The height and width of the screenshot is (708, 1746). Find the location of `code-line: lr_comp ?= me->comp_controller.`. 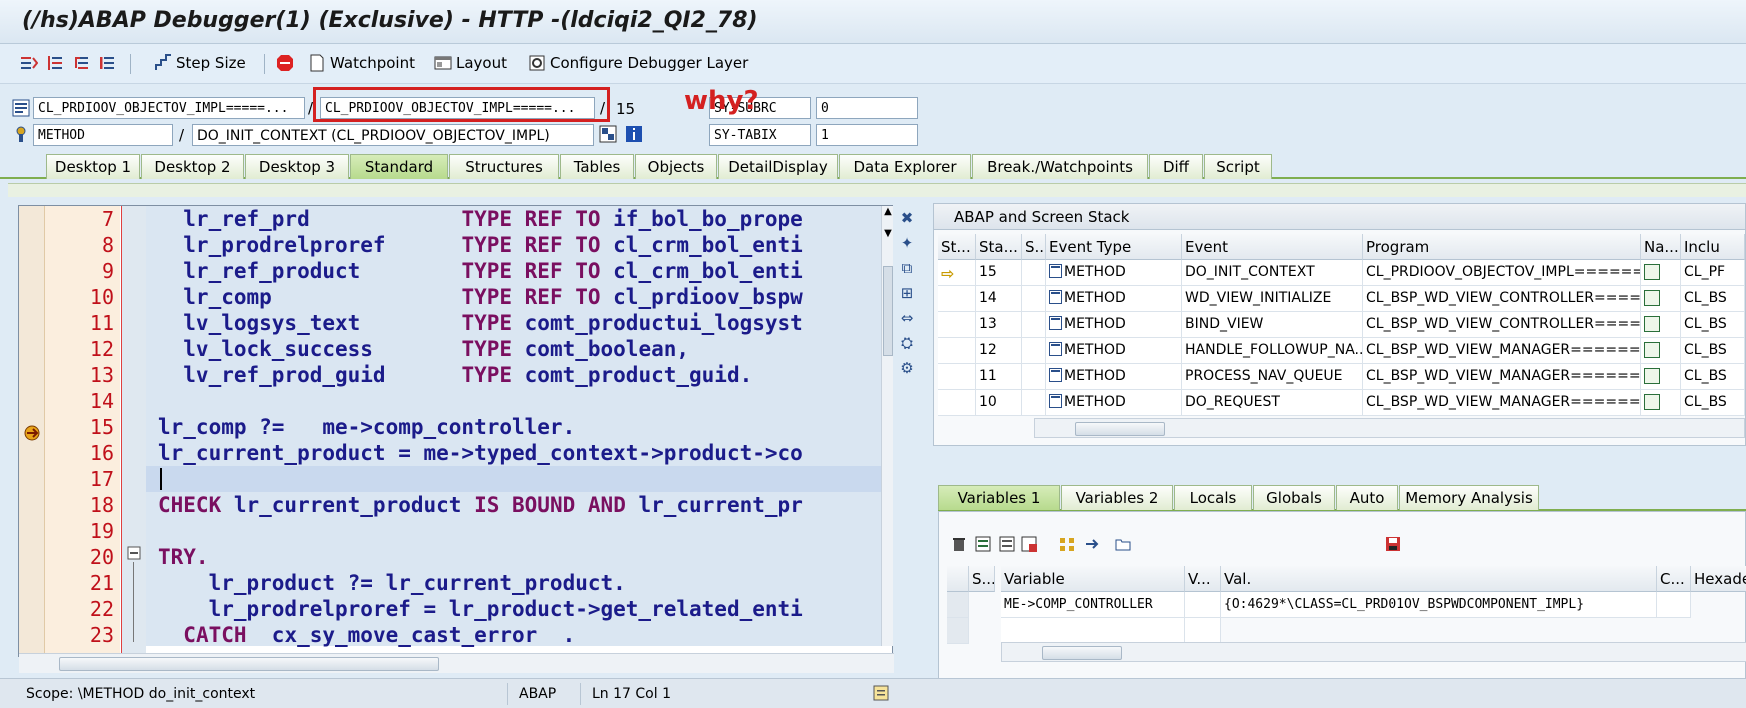

code-line: lr_comp ?= me->comp_controller. is located at coordinates (366, 427).